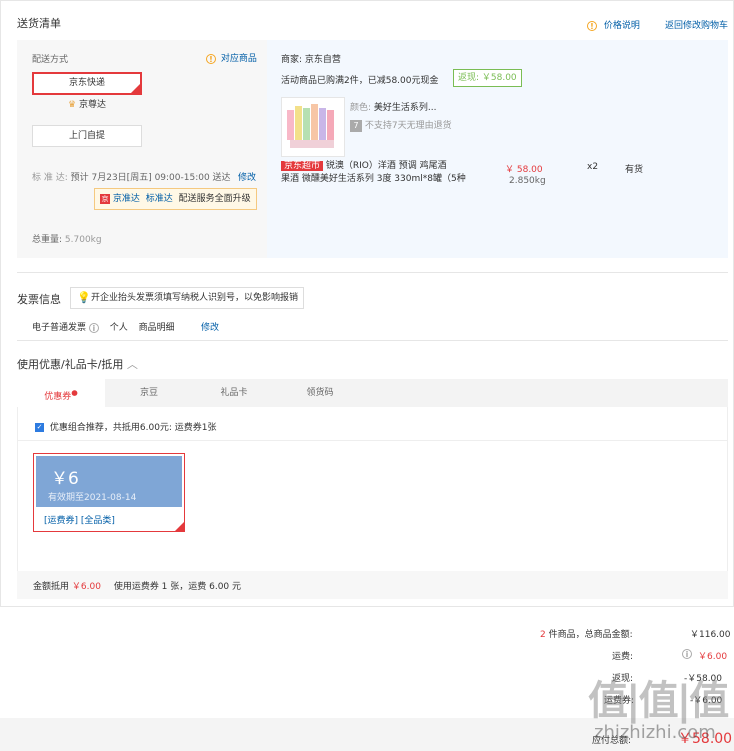 This screenshot has height=751, width=734. Describe the element at coordinates (77, 364) in the screenshot. I see `coupon-section-toggle: 使用优惠/礼品卡/抵用 ︿` at that location.